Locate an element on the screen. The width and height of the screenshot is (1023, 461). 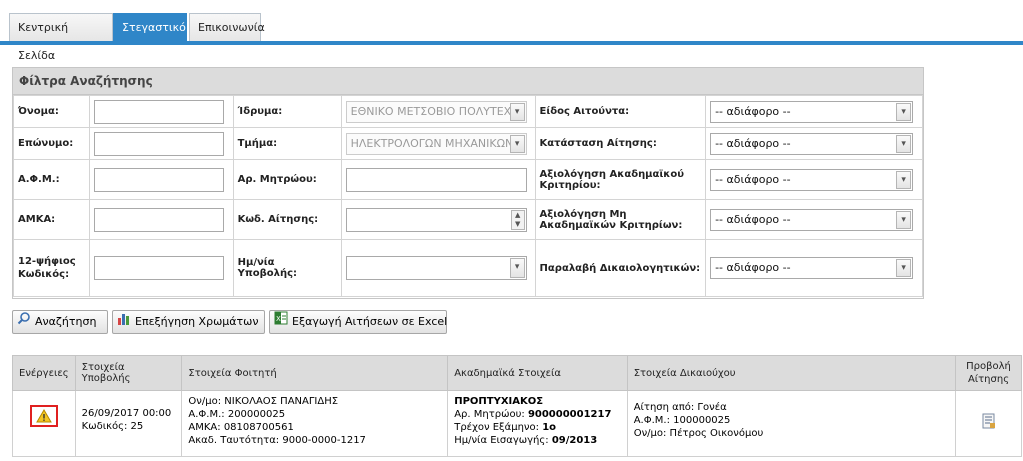
academic-eval-select: -- αδιάφορο -- ▾ is located at coordinates (812, 179).